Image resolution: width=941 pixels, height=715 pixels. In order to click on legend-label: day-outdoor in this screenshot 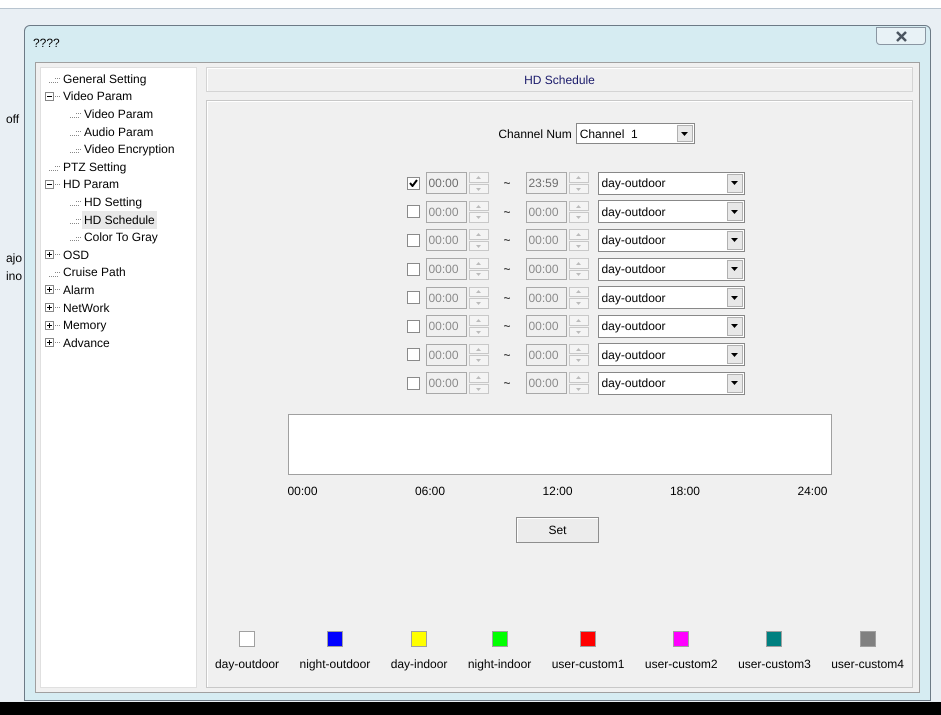, I will do `click(247, 664)`.